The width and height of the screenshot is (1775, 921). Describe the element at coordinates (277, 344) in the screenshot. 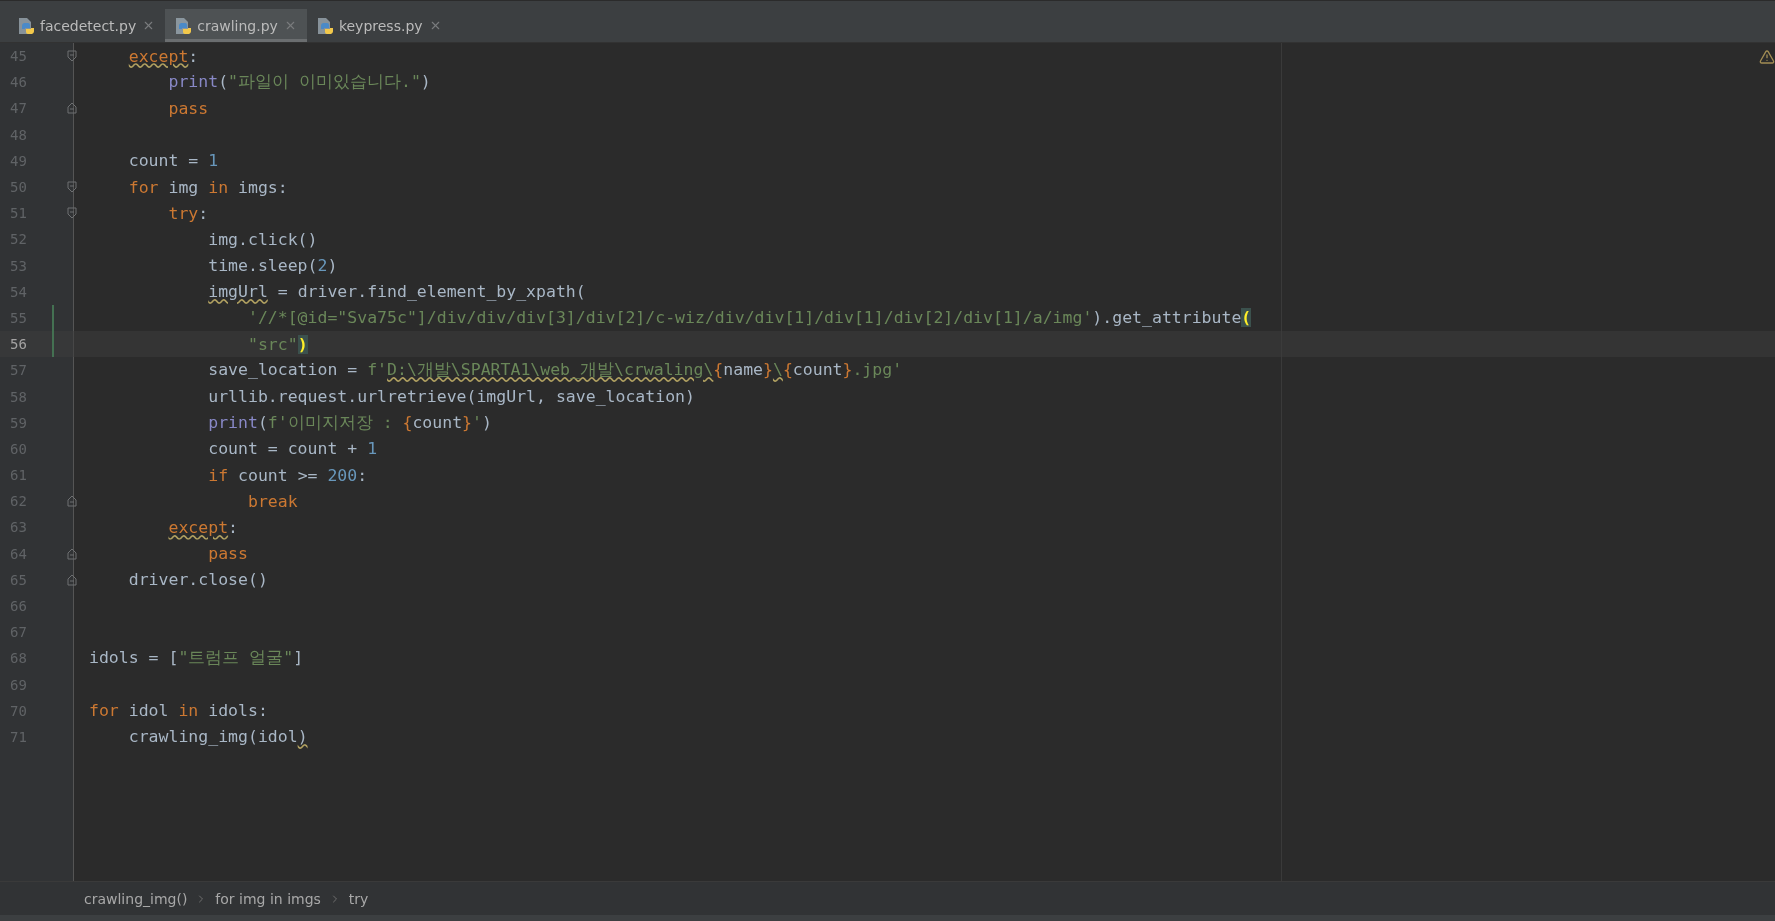

I see `code-line: "src")` at that location.